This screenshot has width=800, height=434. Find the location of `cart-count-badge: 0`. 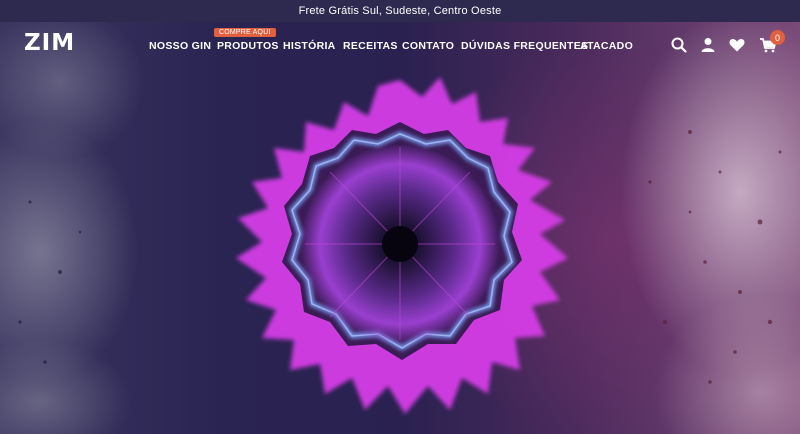

cart-count-badge: 0 is located at coordinates (777, 37).